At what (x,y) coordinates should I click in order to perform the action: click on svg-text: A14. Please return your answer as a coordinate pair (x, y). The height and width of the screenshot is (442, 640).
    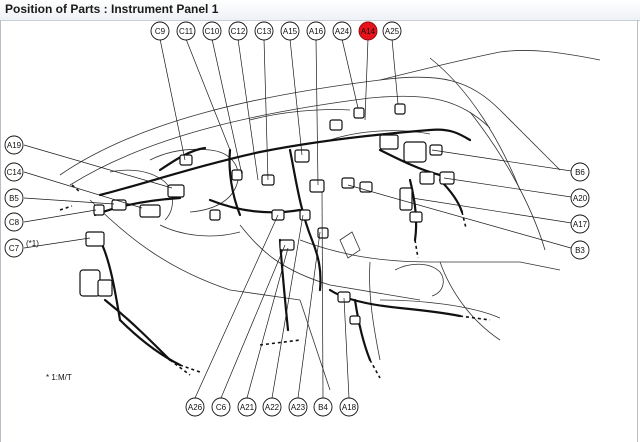
    Looking at the image, I should click on (368, 31).